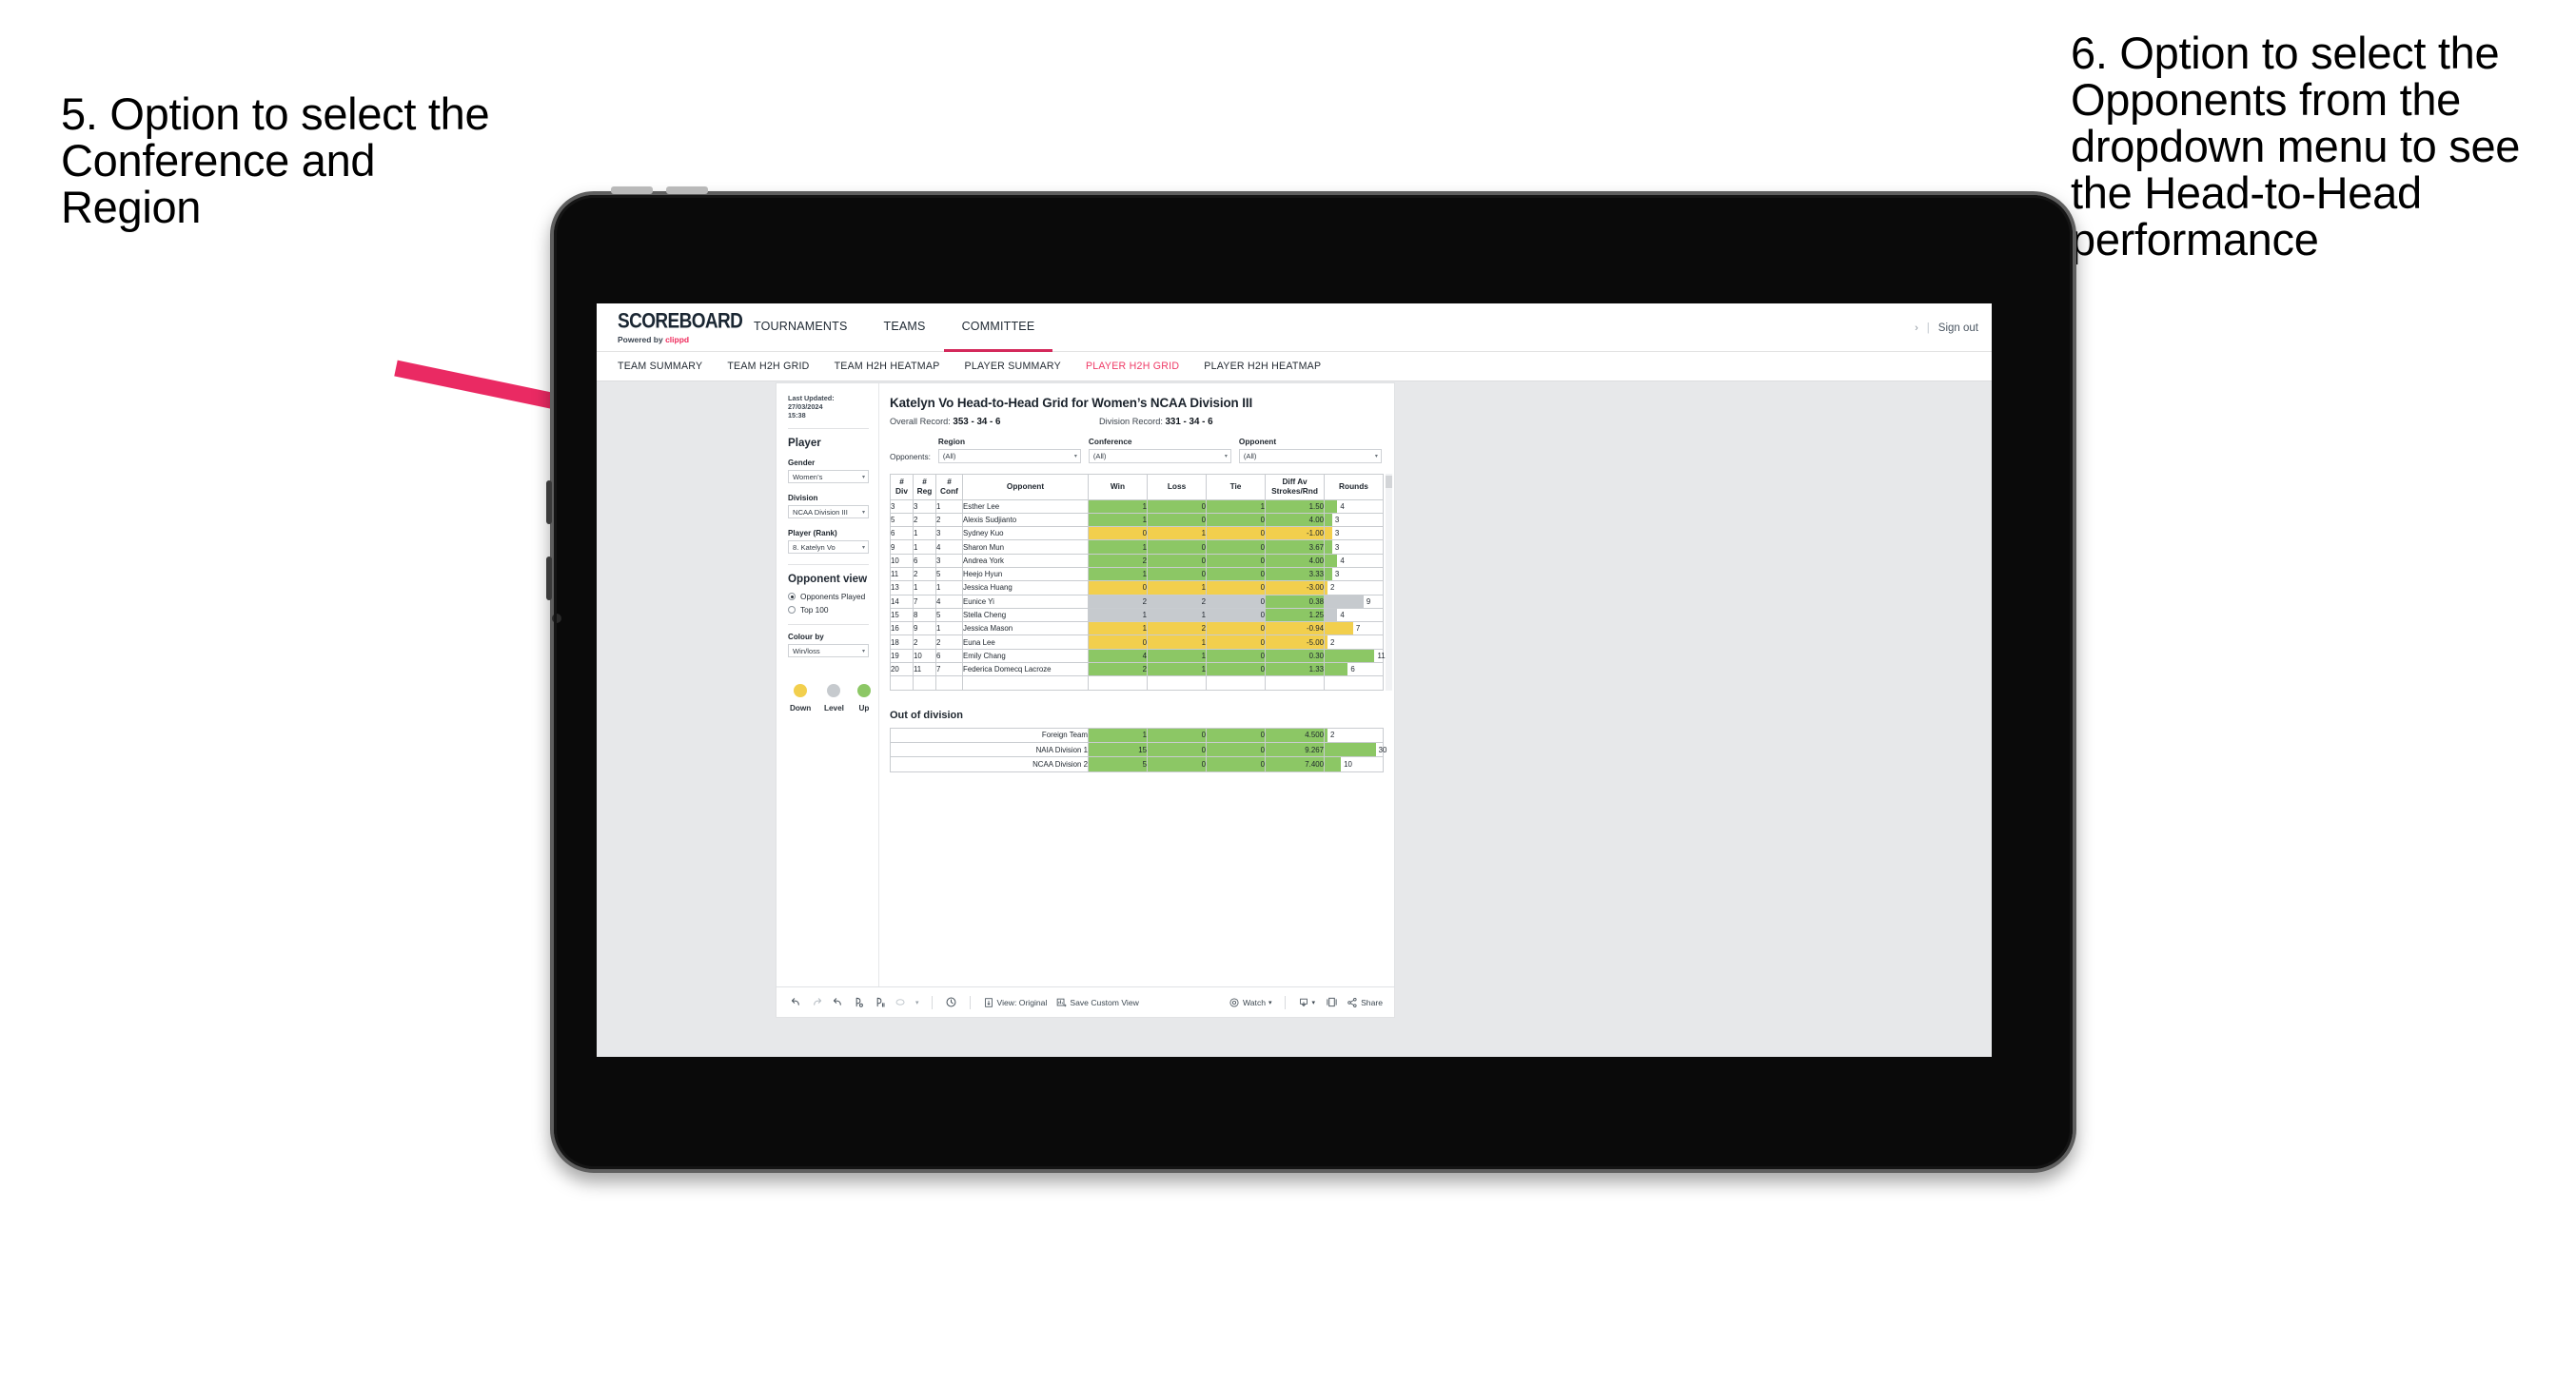 The height and width of the screenshot is (1386, 2576). What do you see at coordinates (768, 366) in the screenshot?
I see `tab-team-h2h-grid: TEAM H2H GRID` at bounding box center [768, 366].